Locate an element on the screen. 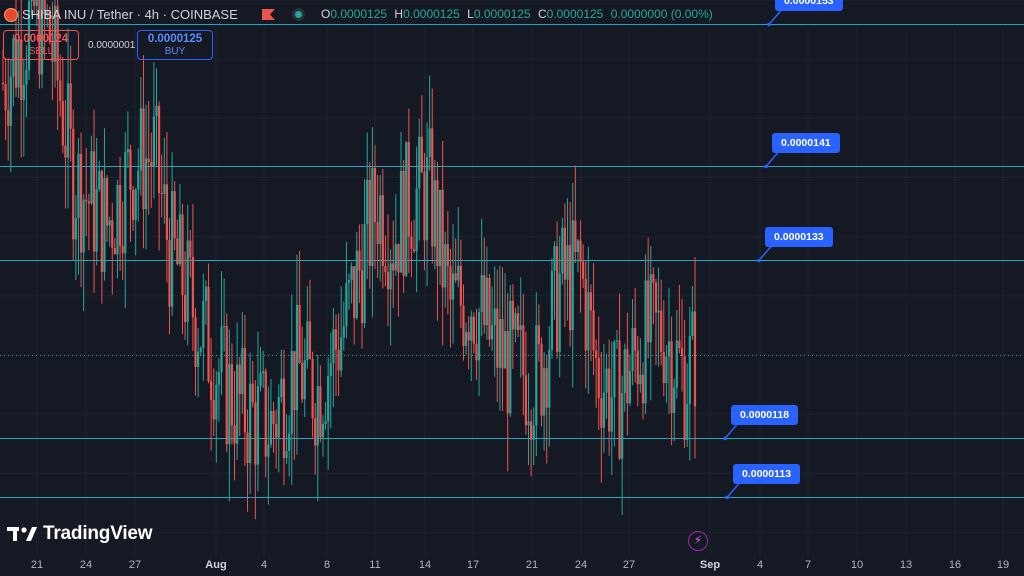  callout-anchor is located at coordinates (766, 166).